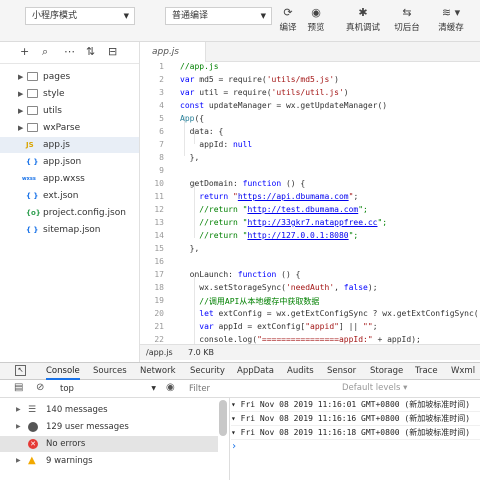 This screenshot has height=480, width=480. Describe the element at coordinates (56, 145) in the screenshot. I see `tree-item-label: app.js` at that location.